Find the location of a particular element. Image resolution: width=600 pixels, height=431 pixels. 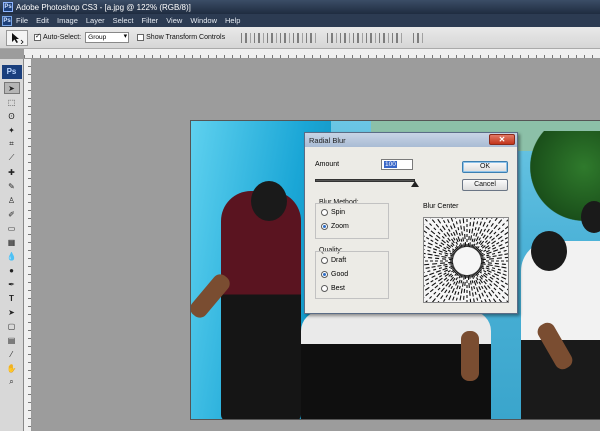

draft-label: Draft is located at coordinates (339, 260).